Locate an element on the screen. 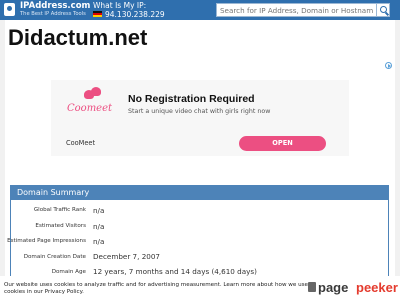 The height and width of the screenshot is (300, 400). pagepeeker-watermark: page peeker is located at coordinates (353, 288).